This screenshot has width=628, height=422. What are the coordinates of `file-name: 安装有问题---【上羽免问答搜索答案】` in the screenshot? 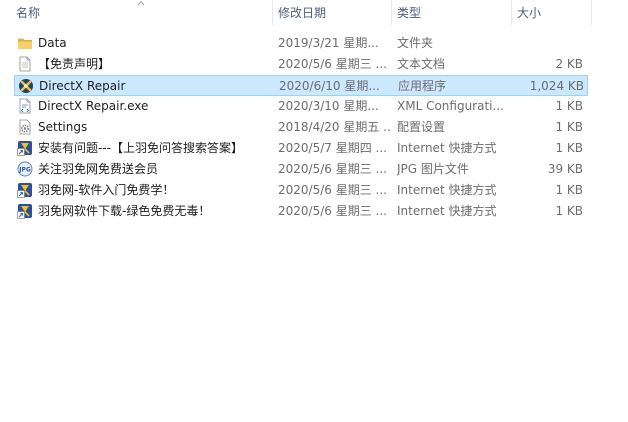 It's located at (140, 148).